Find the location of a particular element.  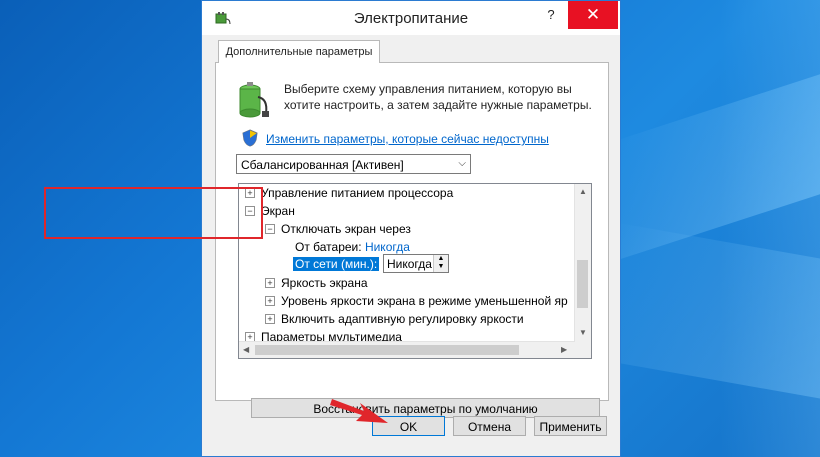

horizontal-scroll-thumb is located at coordinates (387, 350).